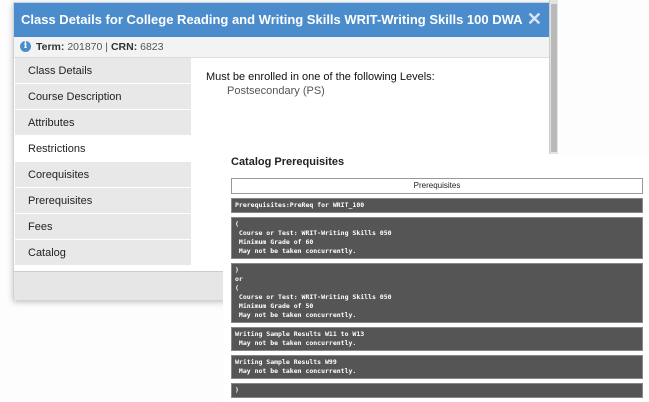 Image resolution: width=649 pixels, height=402 pixels. What do you see at coordinates (103, 200) in the screenshot?
I see `sidebar-item-prerequisites: Prerequisites` at bounding box center [103, 200].